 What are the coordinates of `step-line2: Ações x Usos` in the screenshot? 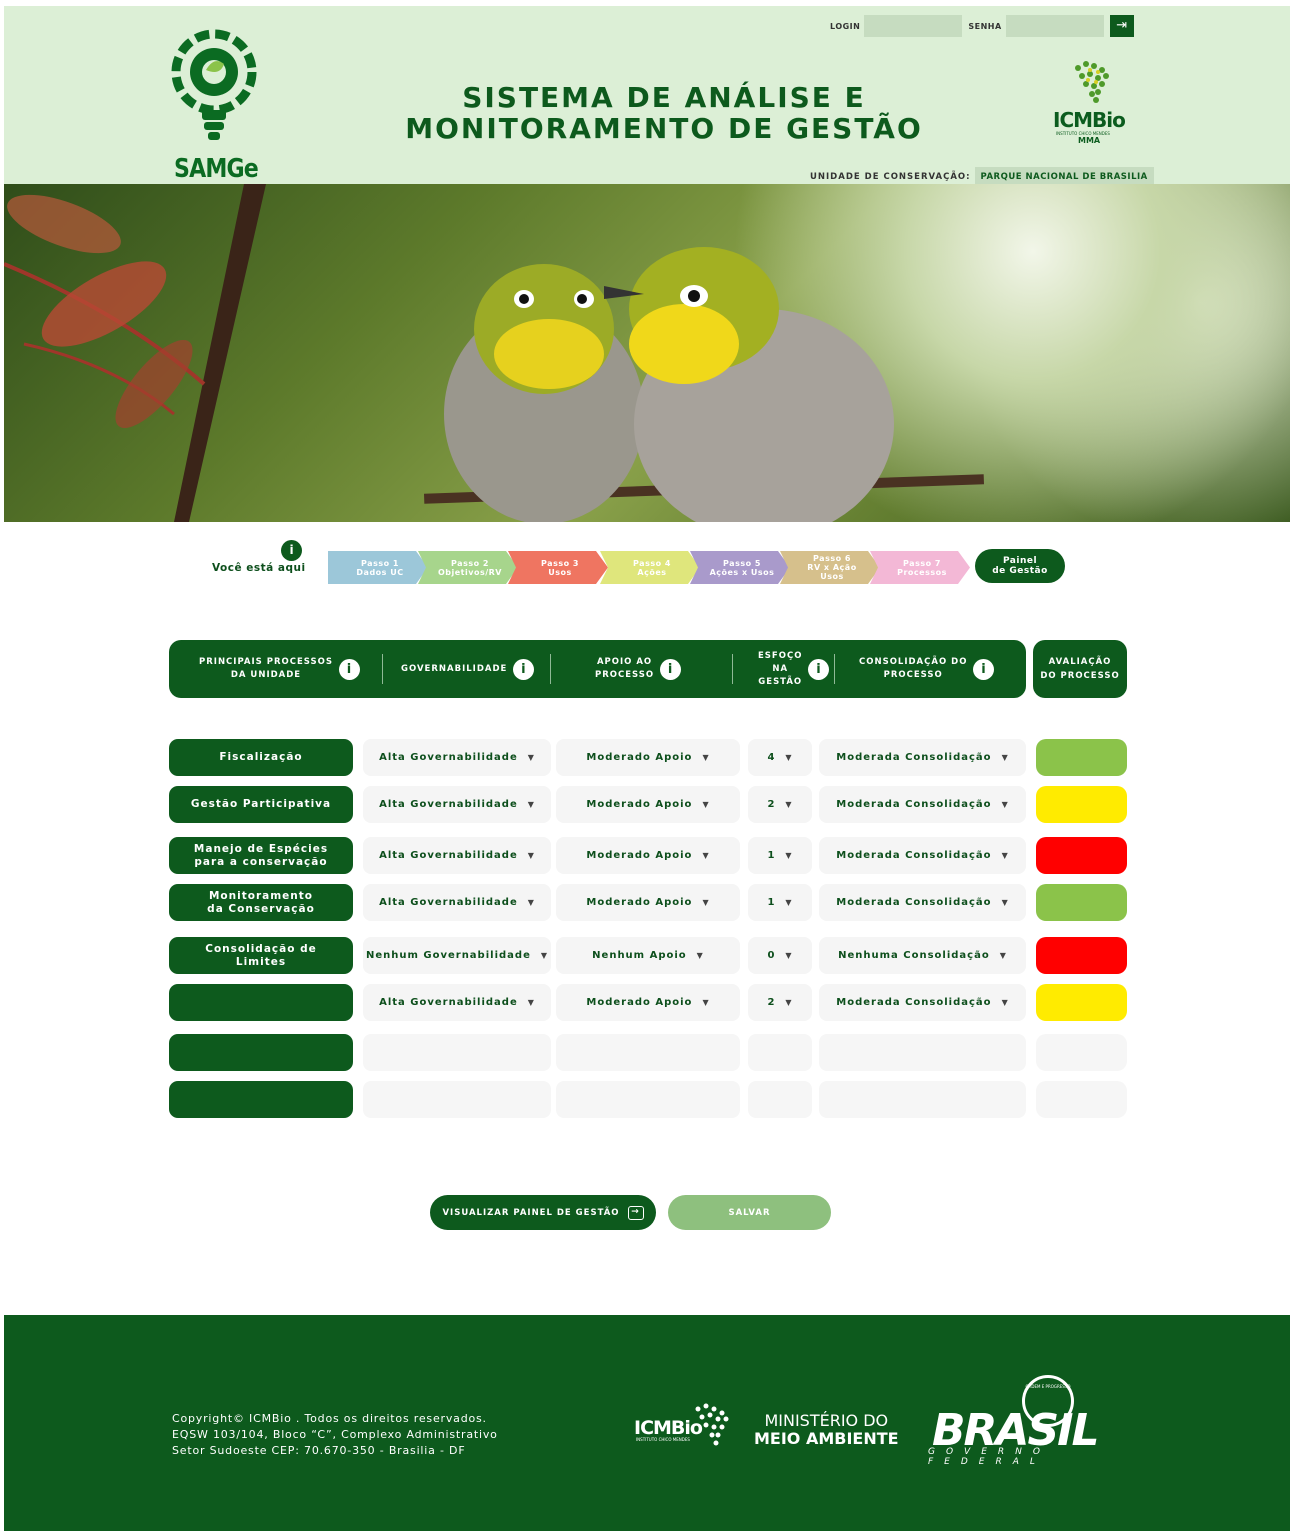 It's located at (742, 572).